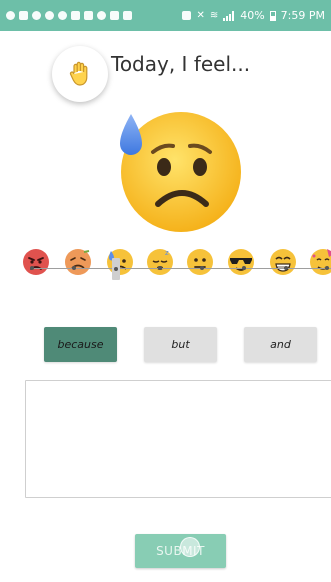  I want to click on mute-icon: ✕, so click(200, 15).